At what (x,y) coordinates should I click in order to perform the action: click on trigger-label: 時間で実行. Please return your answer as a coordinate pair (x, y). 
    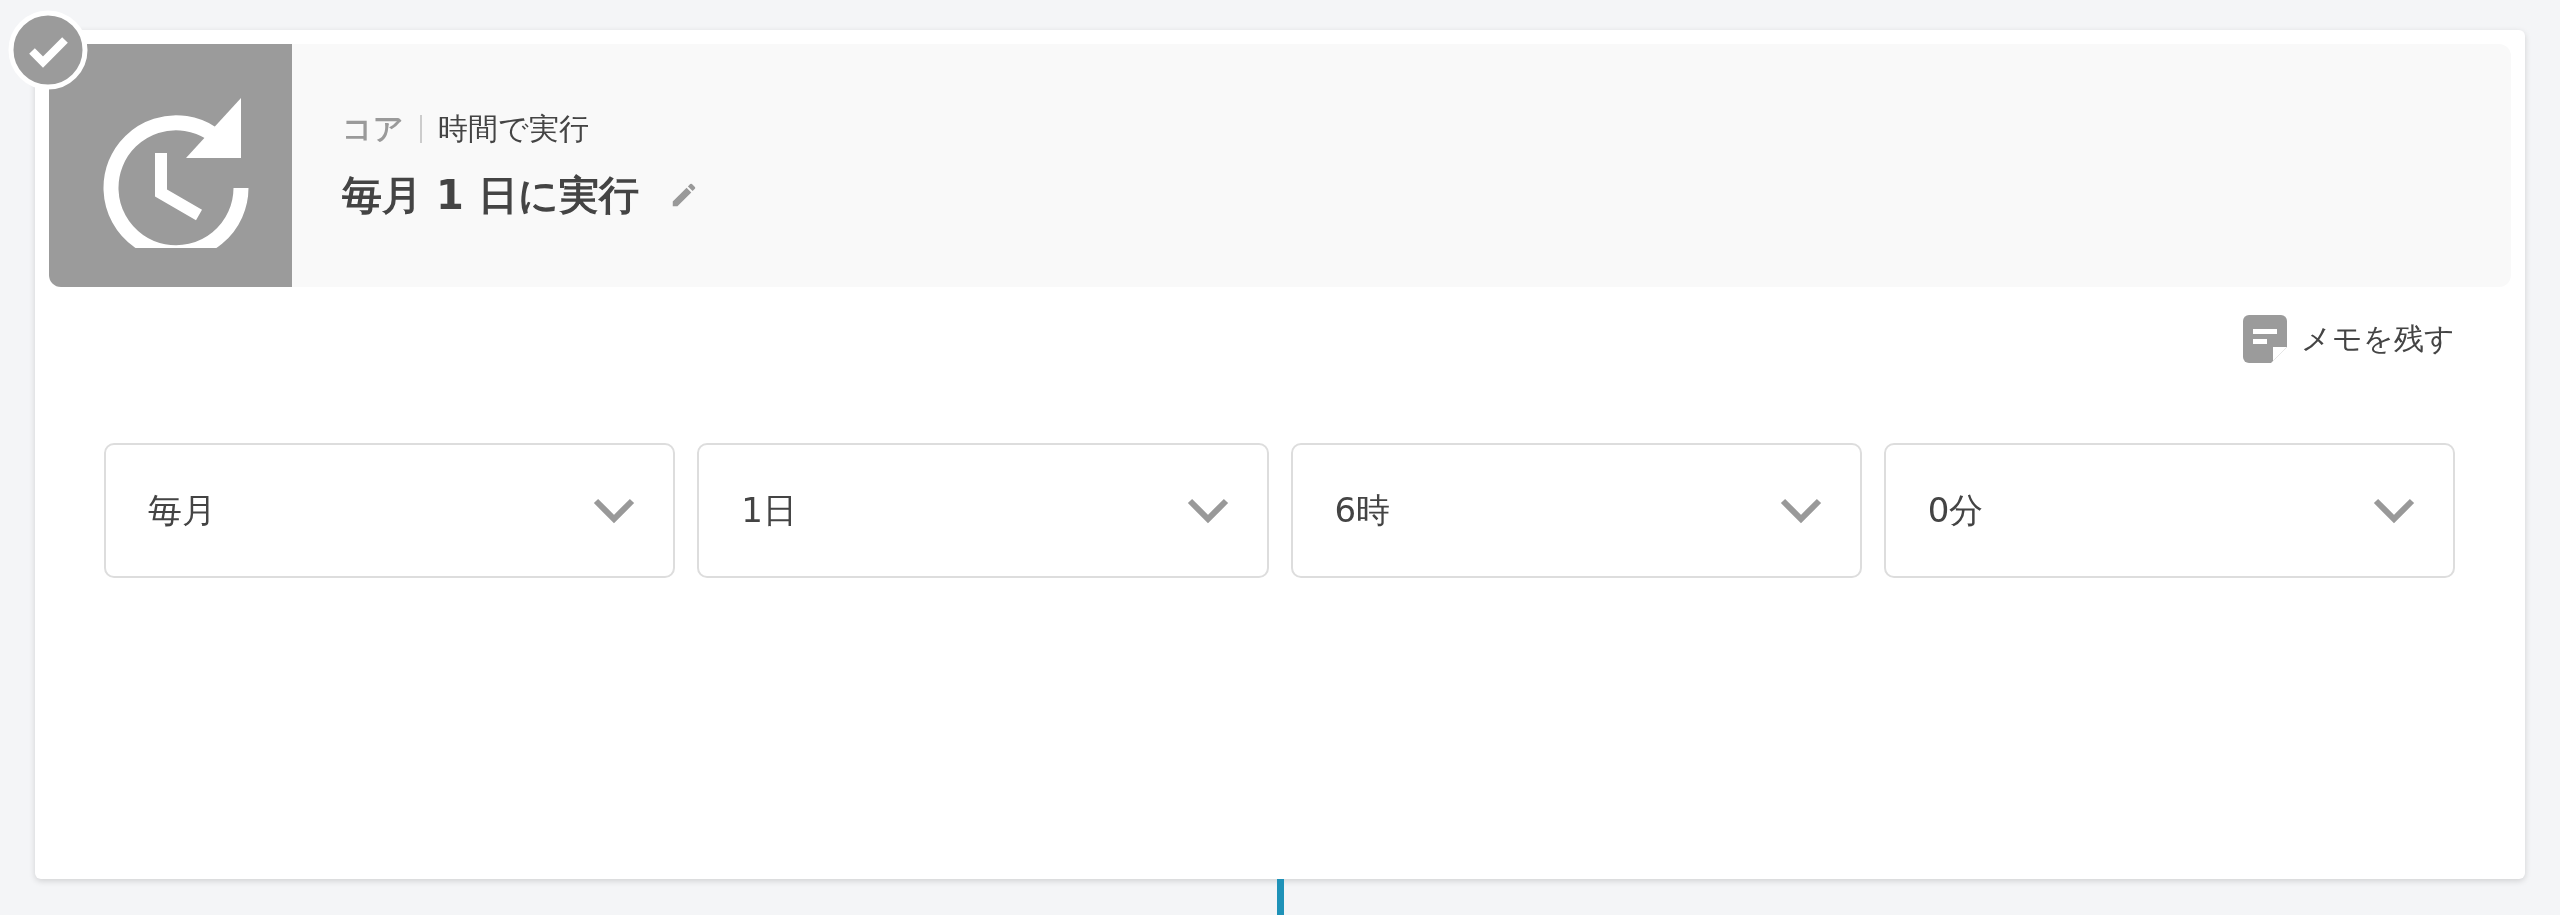
    Looking at the image, I should click on (513, 128).